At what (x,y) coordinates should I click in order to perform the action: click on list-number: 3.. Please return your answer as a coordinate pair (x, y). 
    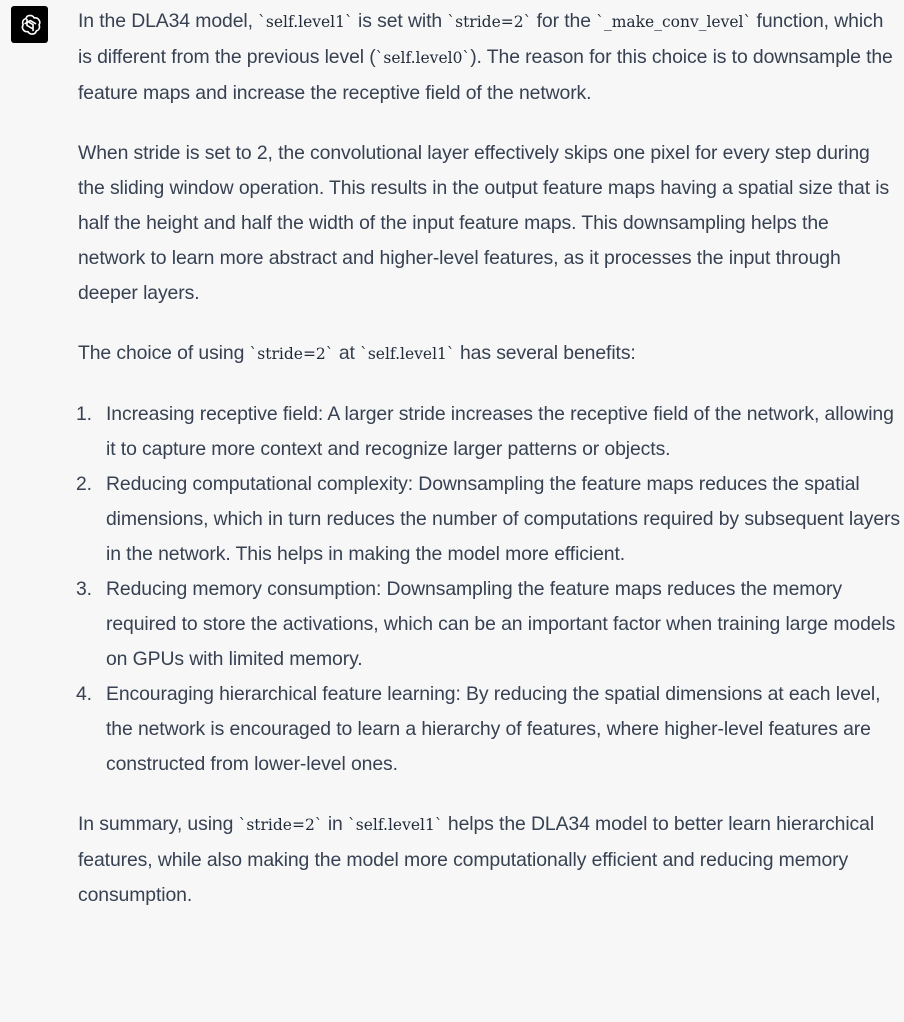
    Looking at the image, I should click on (84, 589).